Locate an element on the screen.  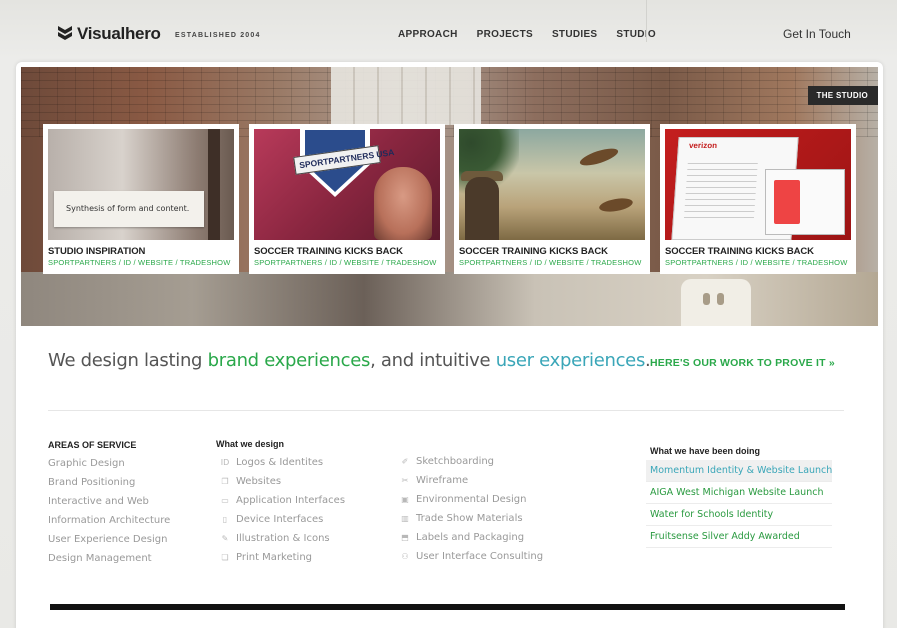
design-item: ID Logos & Identites is located at coordinates (282, 462).